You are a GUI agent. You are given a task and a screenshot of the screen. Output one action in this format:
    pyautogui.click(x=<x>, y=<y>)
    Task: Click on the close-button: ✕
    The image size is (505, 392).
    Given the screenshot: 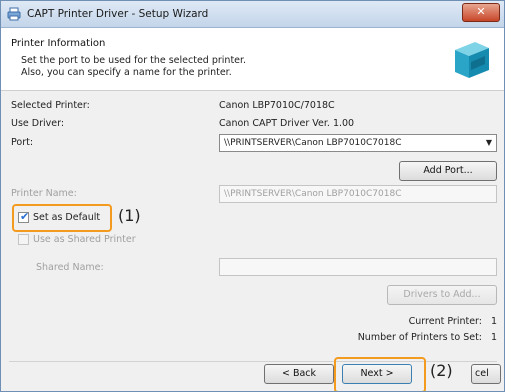 What is the action you would take?
    pyautogui.click(x=481, y=12)
    